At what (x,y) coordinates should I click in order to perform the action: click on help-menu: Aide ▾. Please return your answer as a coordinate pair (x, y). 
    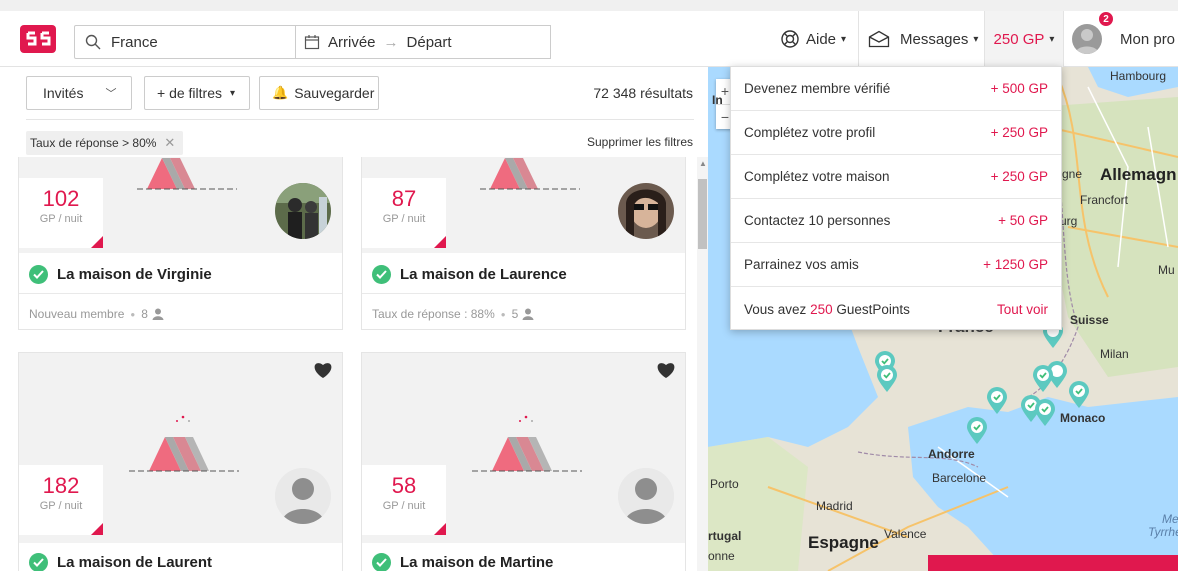
    Looking at the image, I should click on (813, 39).